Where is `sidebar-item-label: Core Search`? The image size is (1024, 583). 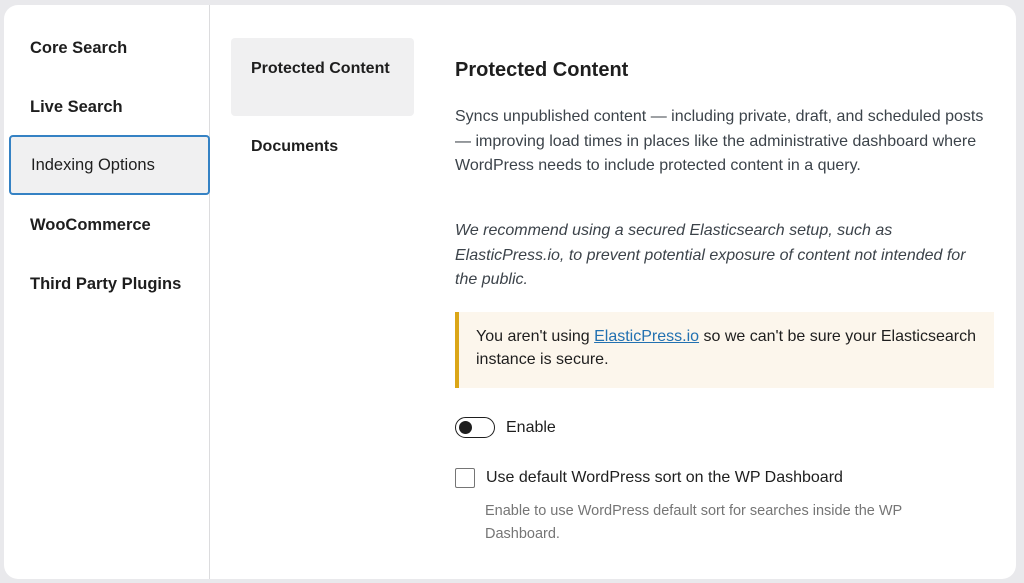 sidebar-item-label: Core Search is located at coordinates (79, 47).